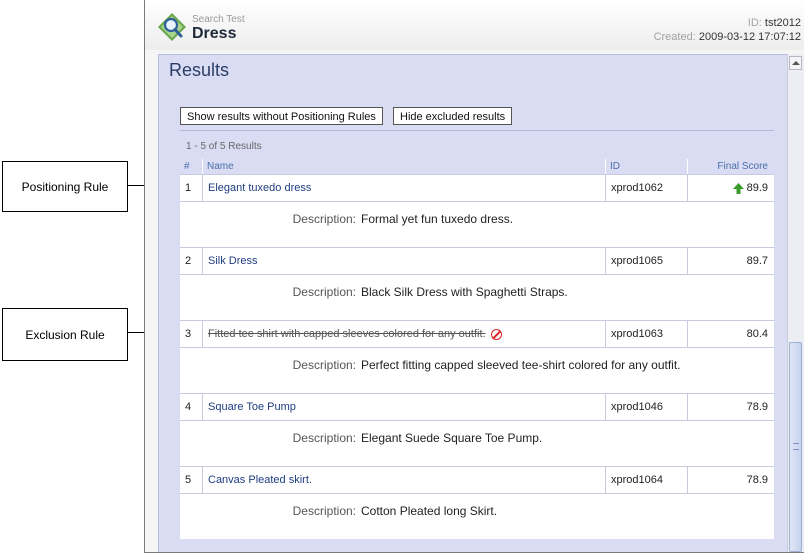 This screenshot has width=804, height=553. I want to click on id-label: ID:, so click(754, 23).